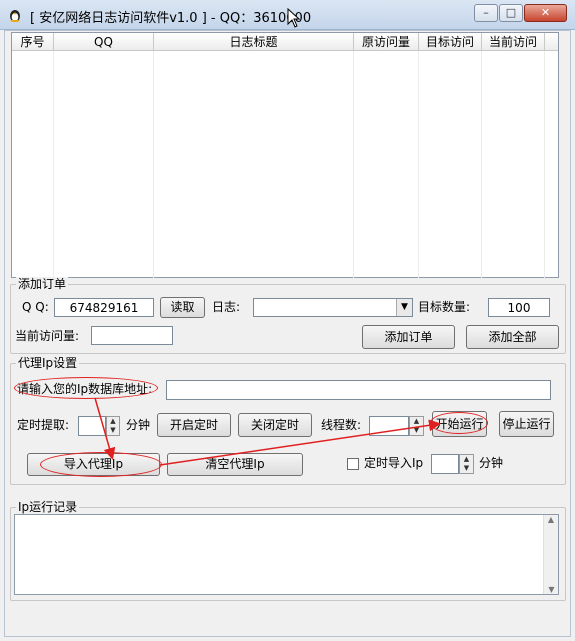 The image size is (575, 641). What do you see at coordinates (42, 284) in the screenshot?
I see `order-groupbox-legend: 添加订单` at bounding box center [42, 284].